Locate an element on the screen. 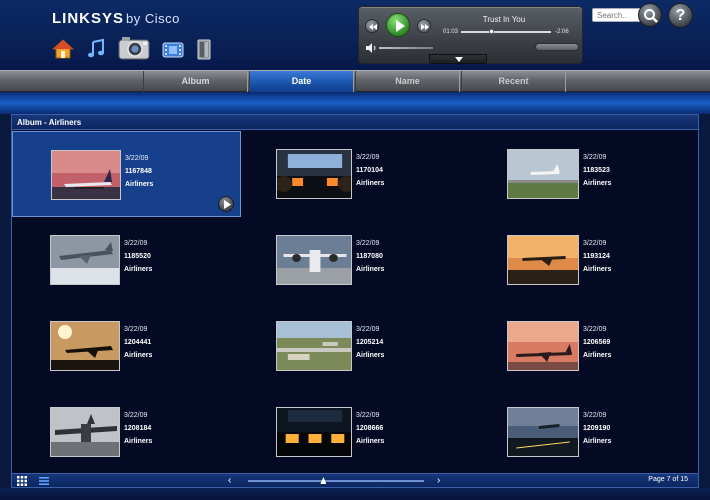 This screenshot has width=710, height=500. next-page-button: › is located at coordinates (438, 481).